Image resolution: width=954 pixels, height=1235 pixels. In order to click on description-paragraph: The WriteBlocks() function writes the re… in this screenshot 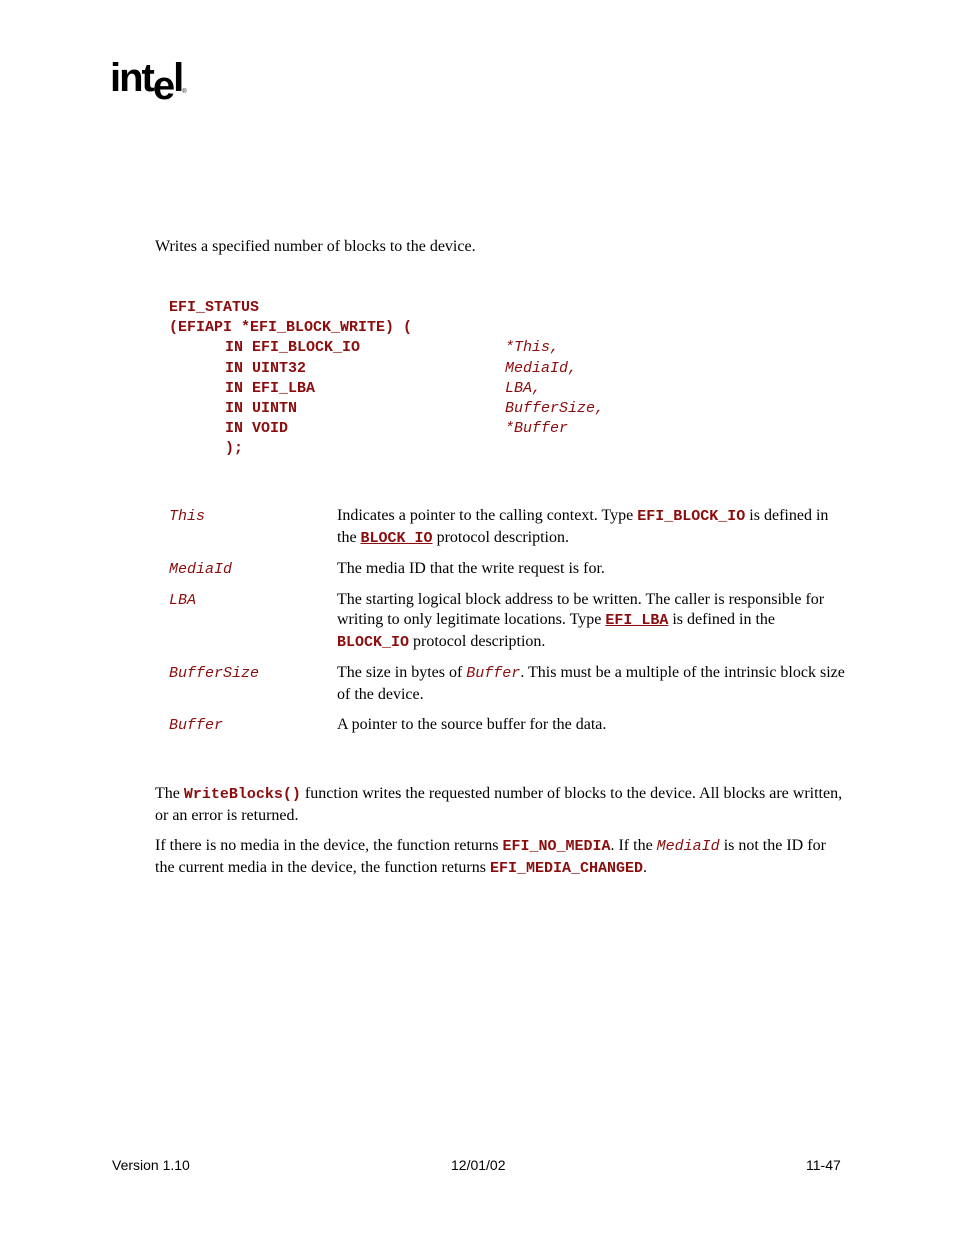, I will do `click(500, 805)`.